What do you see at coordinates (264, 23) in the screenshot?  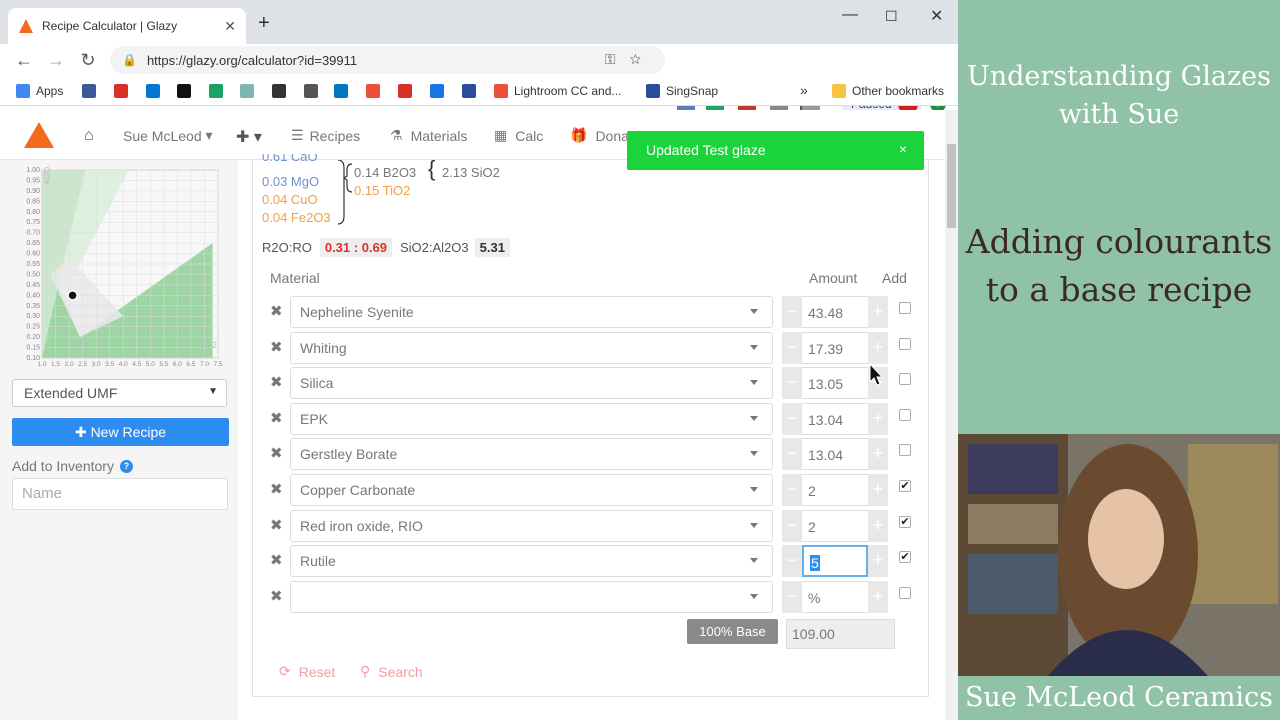 I see `new-tab-icon: +` at bounding box center [264, 23].